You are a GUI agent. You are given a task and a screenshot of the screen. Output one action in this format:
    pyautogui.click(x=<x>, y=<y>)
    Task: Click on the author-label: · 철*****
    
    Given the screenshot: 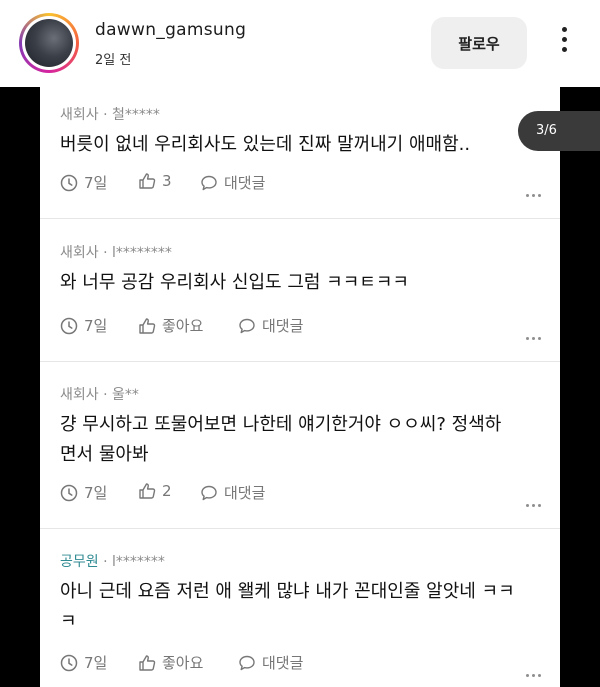 What is the action you would take?
    pyautogui.click(x=131, y=115)
    